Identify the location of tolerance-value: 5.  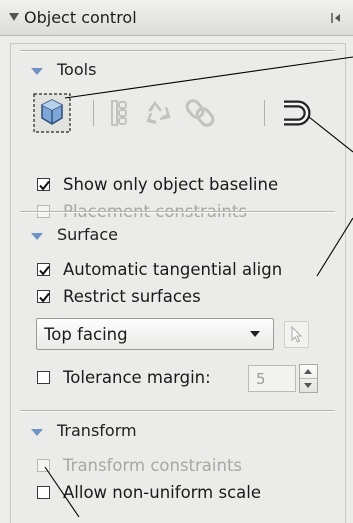
(261, 379).